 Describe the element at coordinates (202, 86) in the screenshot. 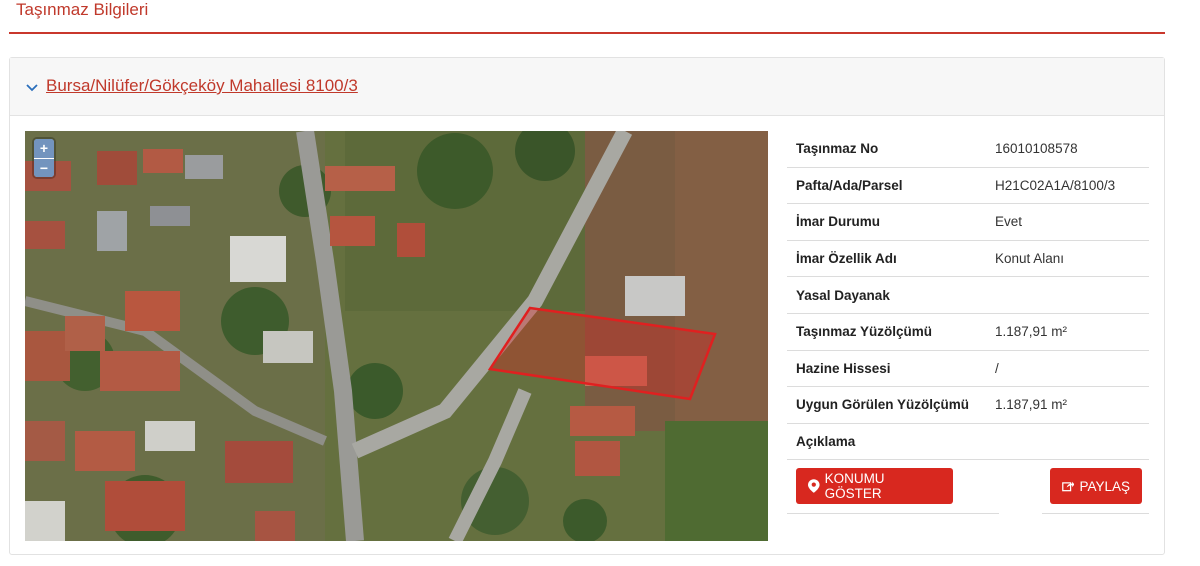

I see `property-title-link: Bursa/Nilüfer/Gökçeköy Mahallesi 8100/3` at that location.